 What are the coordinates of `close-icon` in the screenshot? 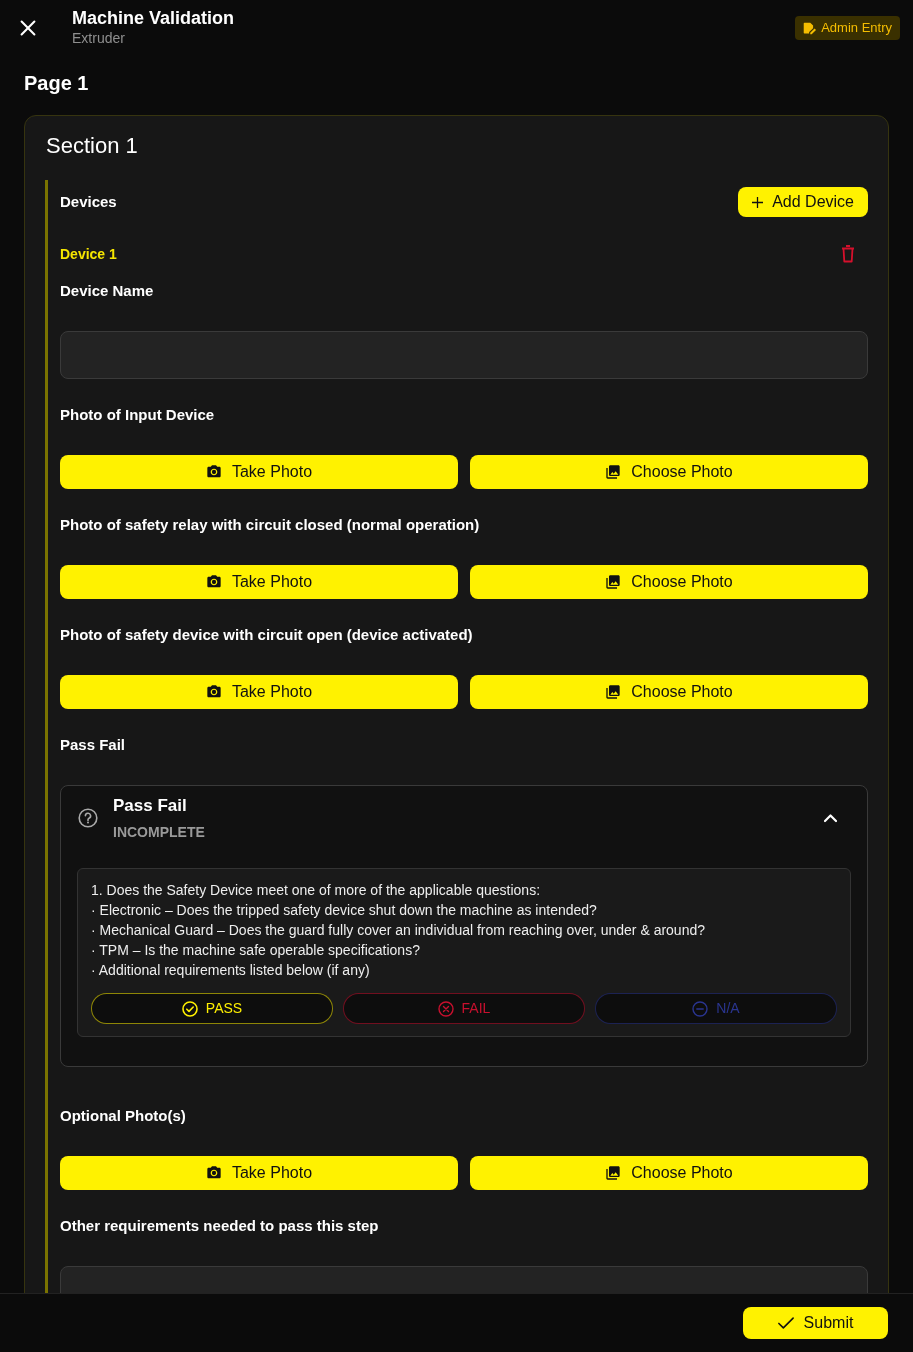 It's located at (28, 28).